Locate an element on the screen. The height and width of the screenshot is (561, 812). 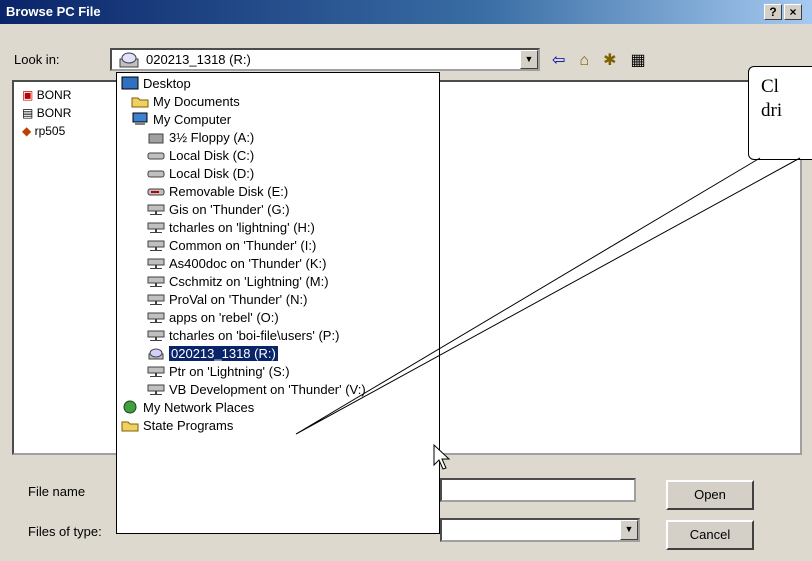
filetype-label: Files of type: is located at coordinates (65, 531).